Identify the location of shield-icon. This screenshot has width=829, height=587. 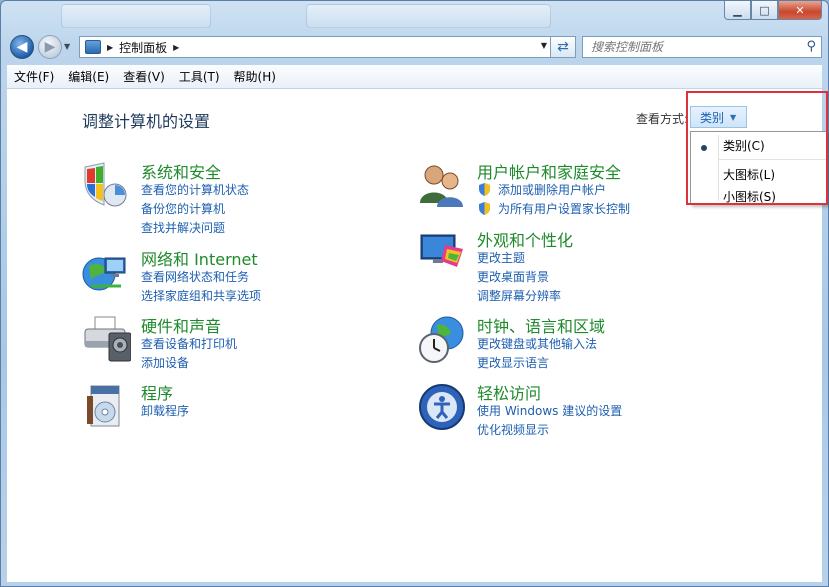
(105, 184).